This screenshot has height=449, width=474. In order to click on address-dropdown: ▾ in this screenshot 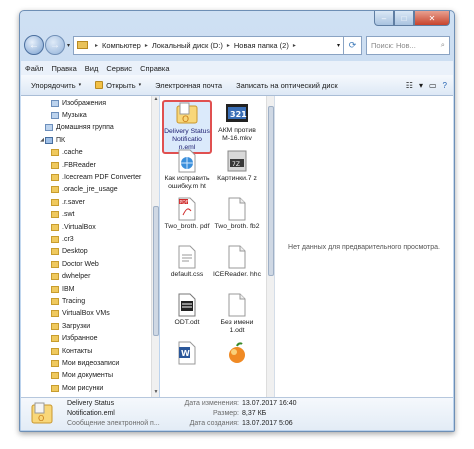, I will do `click(338, 45)`.